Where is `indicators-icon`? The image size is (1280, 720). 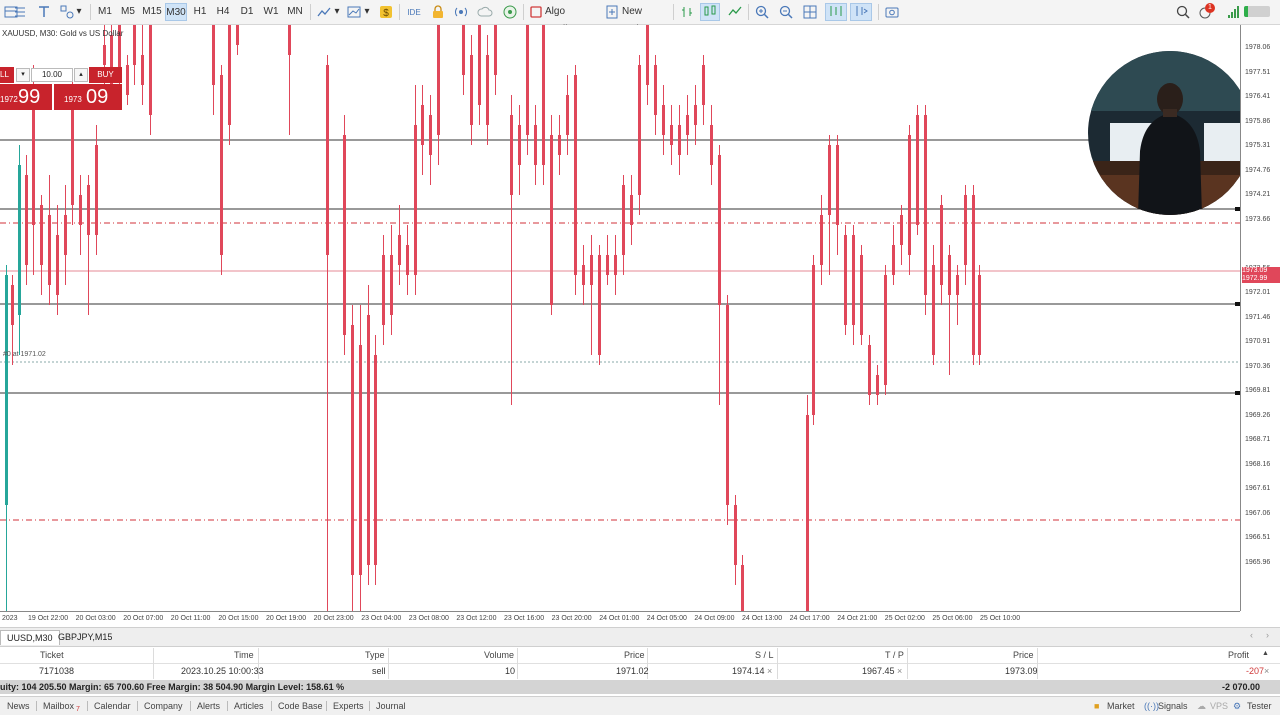 indicators-icon is located at coordinates (324, 12).